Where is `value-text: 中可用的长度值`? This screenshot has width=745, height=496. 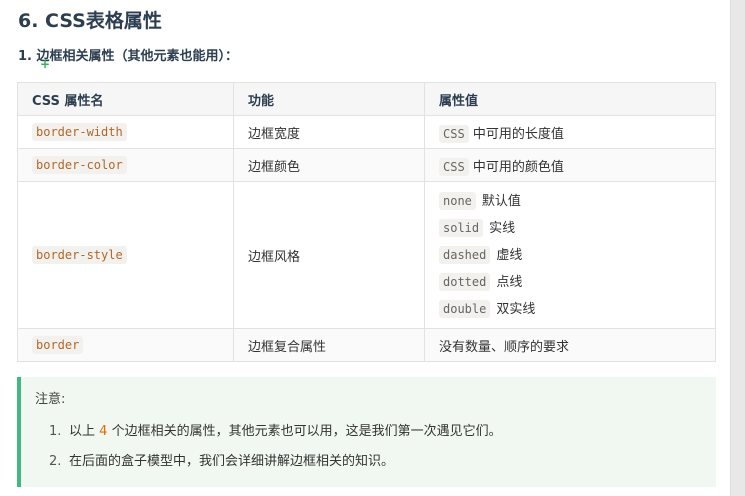
value-text: 中可用的长度值 is located at coordinates (518, 134).